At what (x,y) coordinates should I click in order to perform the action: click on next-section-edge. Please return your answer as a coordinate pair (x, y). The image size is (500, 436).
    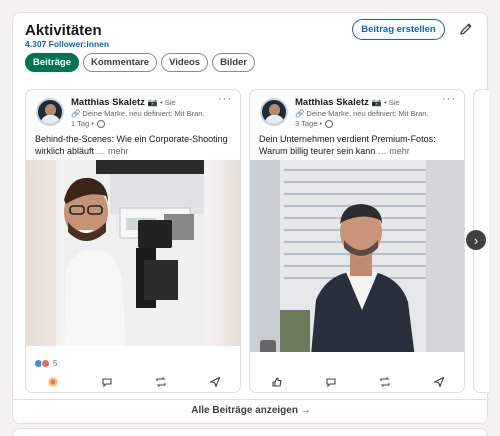
    Looking at the image, I should click on (250, 432).